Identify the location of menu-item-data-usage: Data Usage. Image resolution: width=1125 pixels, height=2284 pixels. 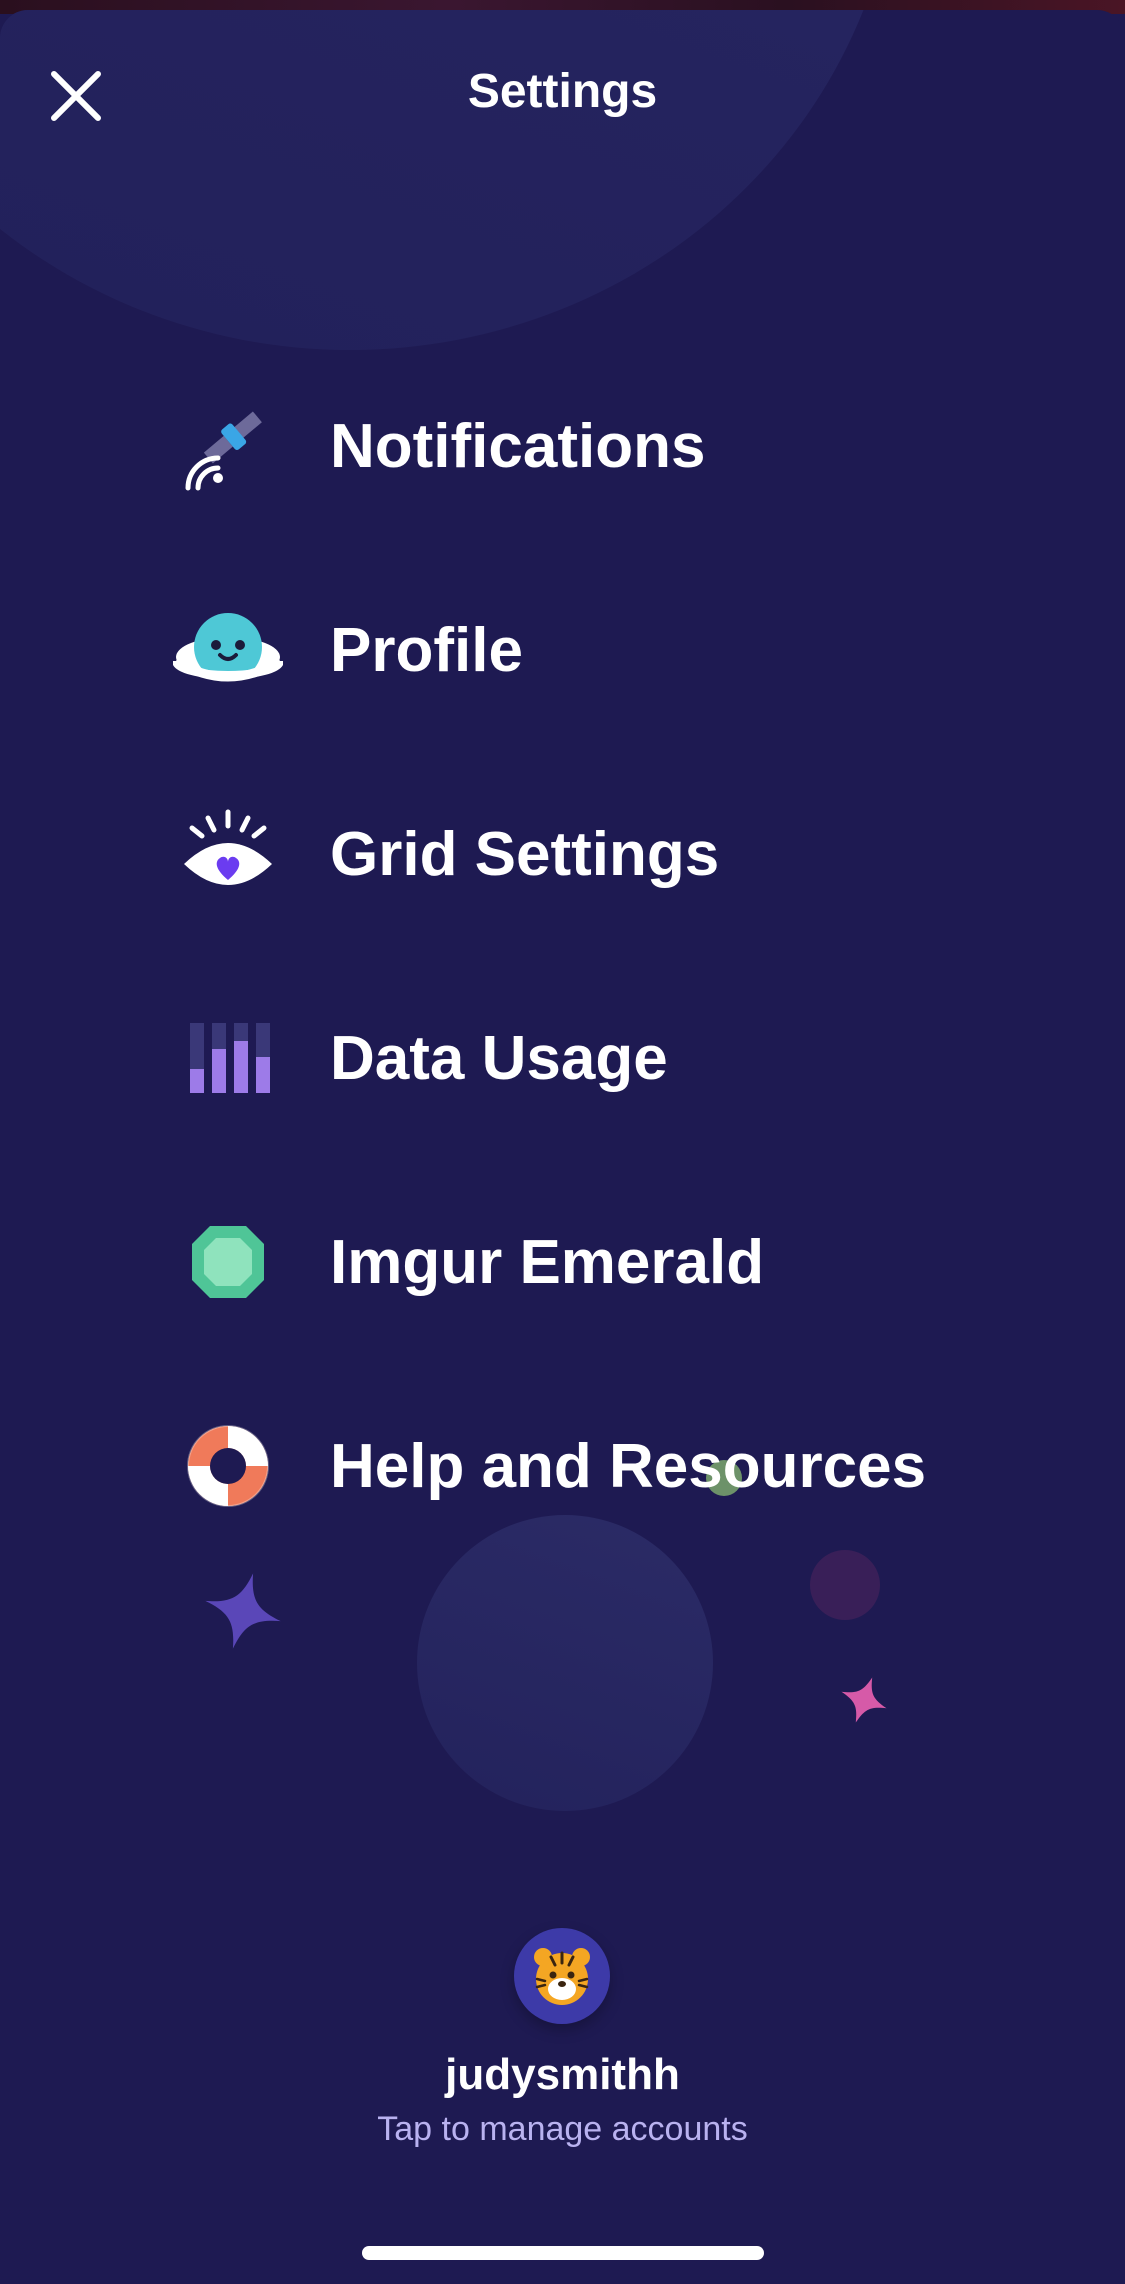
(570, 1058).